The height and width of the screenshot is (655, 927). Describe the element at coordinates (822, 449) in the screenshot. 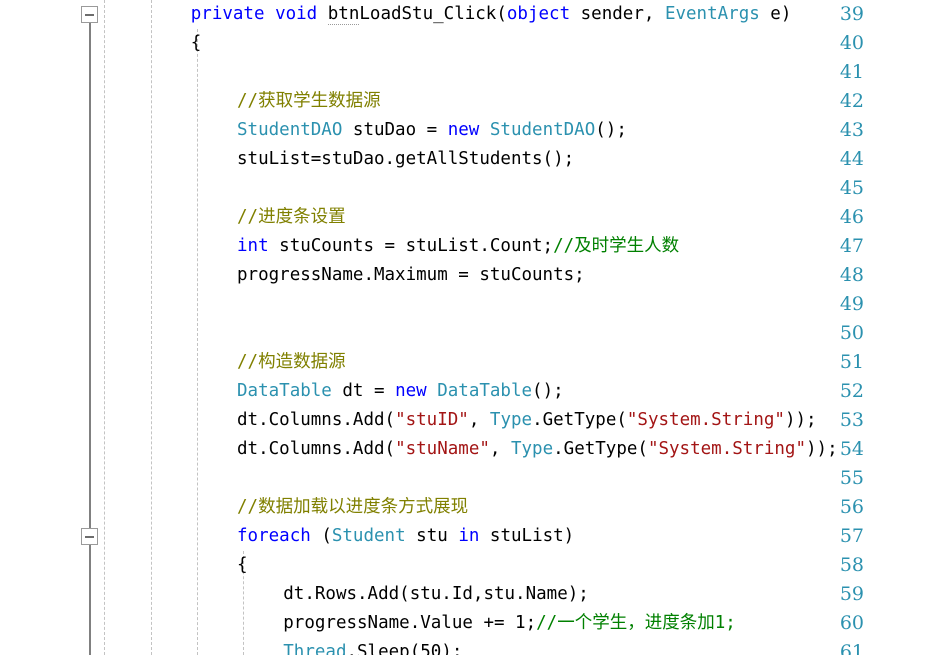

I see `code-token-plain: ));` at that location.